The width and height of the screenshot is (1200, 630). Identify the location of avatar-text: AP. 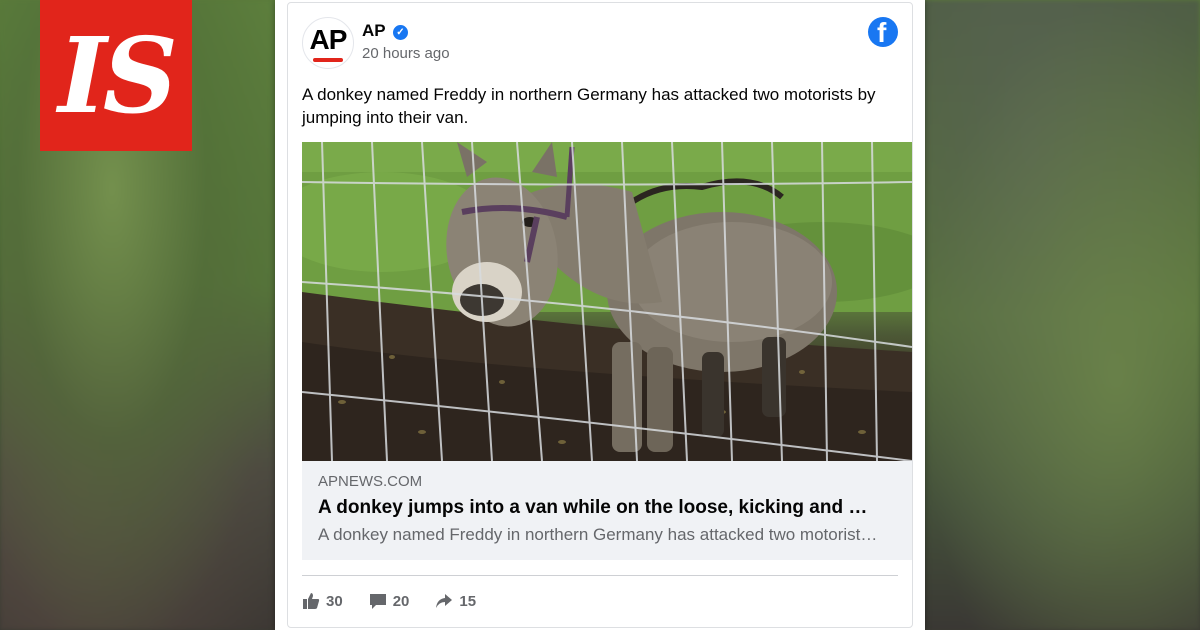
(328, 39).